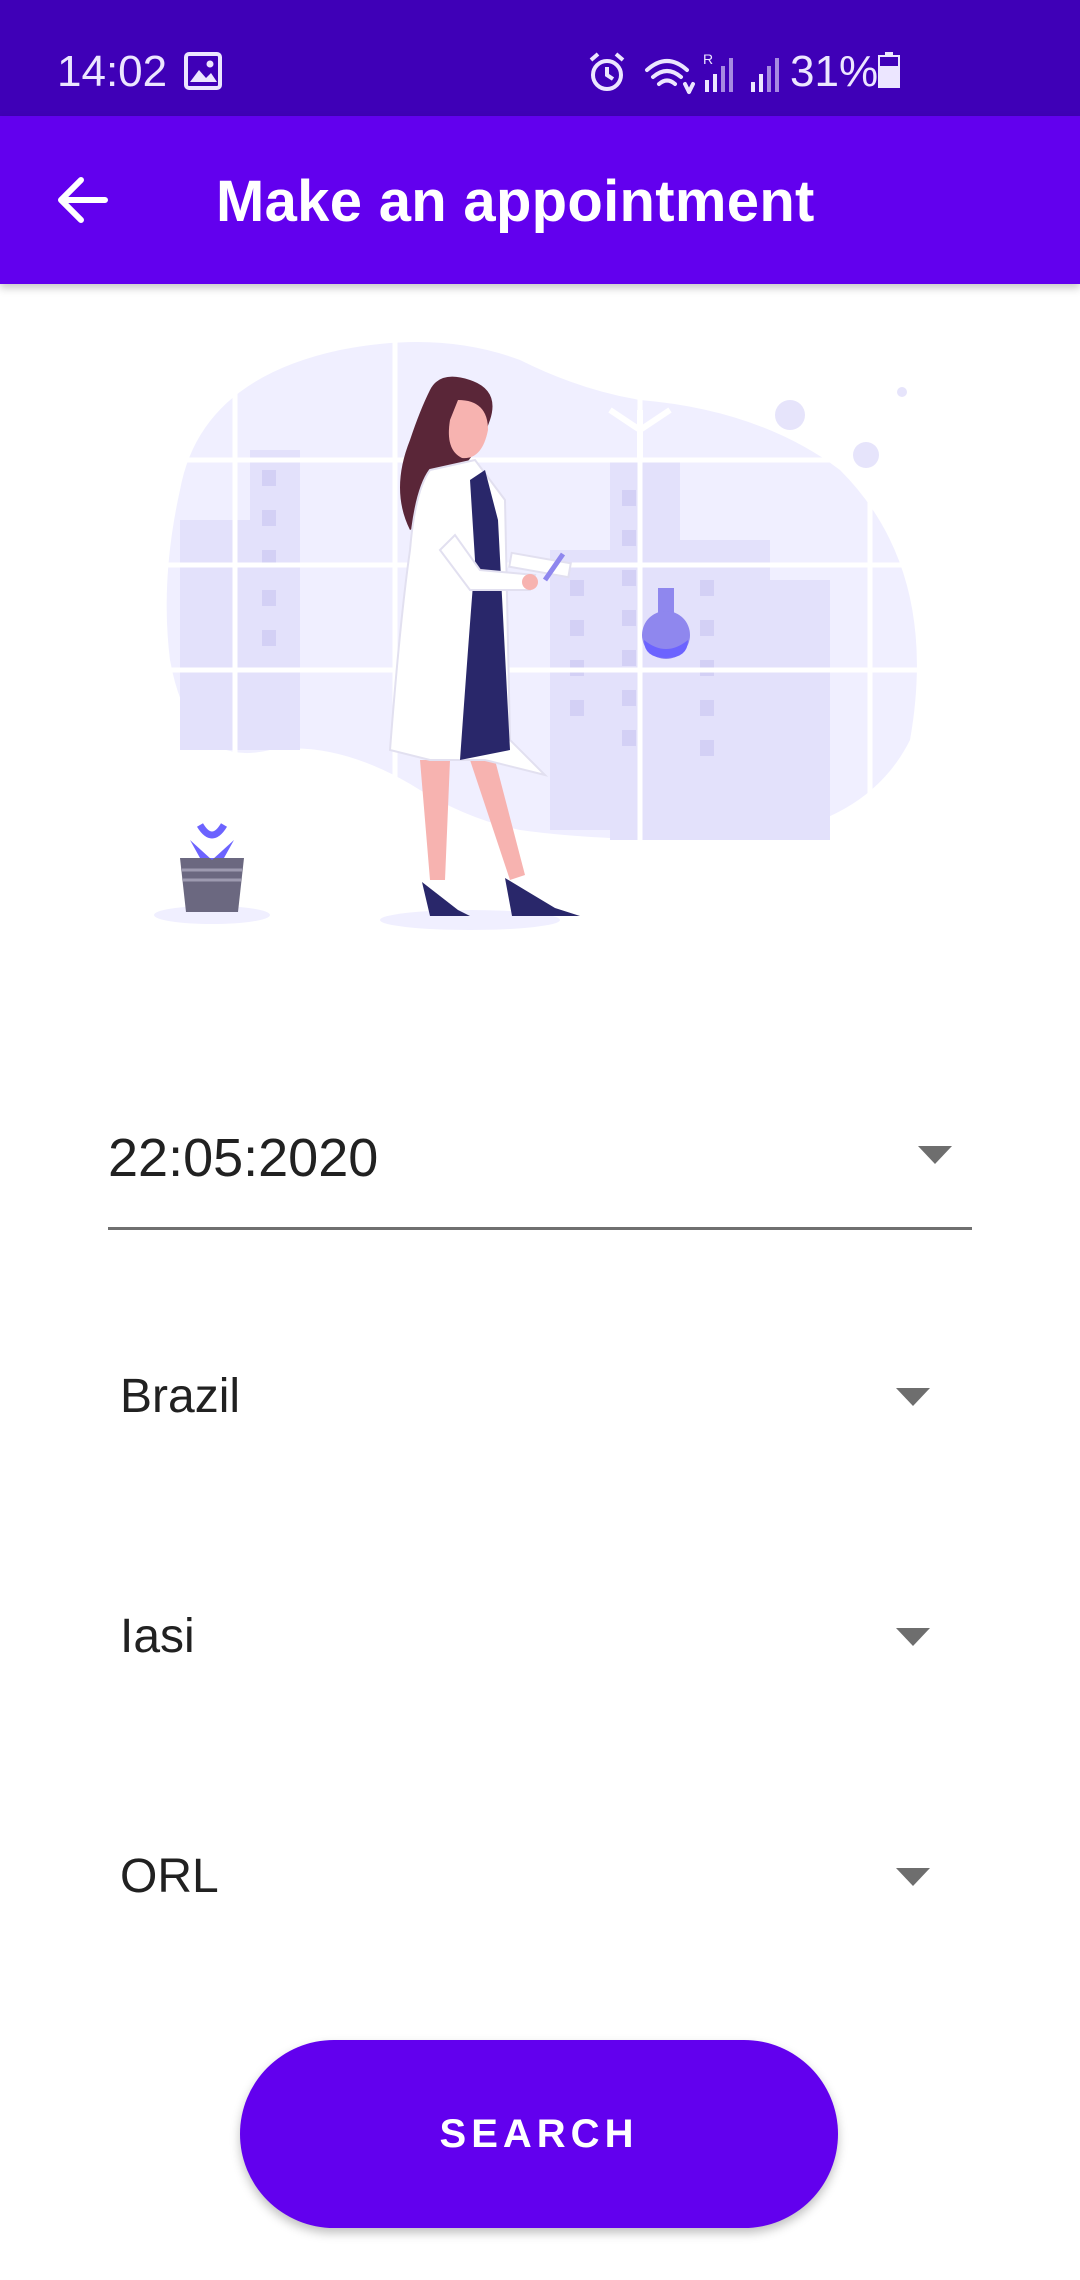  What do you see at coordinates (180, 1396) in the screenshot?
I see `country-value: Brazil` at bounding box center [180, 1396].